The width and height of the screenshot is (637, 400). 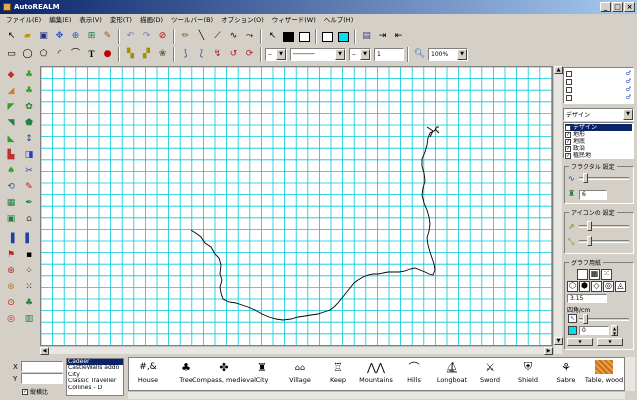 What do you see at coordinates (75, 54) in the screenshot?
I see `curve-icon: ⌒` at bounding box center [75, 54].